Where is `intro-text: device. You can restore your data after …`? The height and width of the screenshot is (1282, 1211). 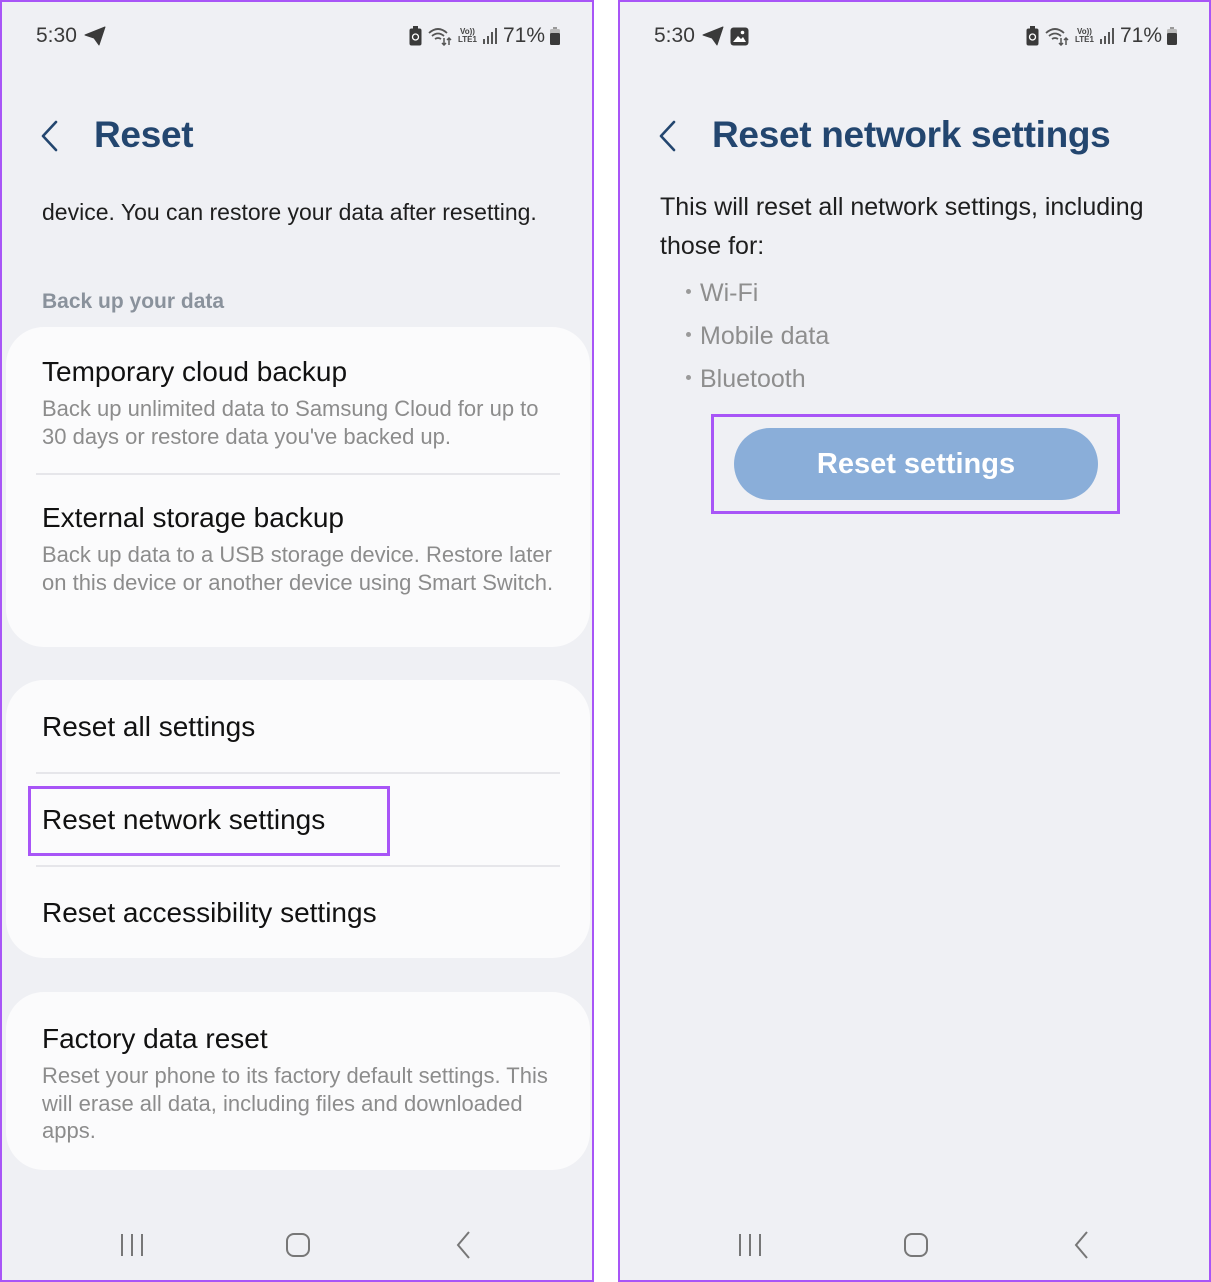
intro-text: device. You can restore your data after … is located at coordinates (289, 212).